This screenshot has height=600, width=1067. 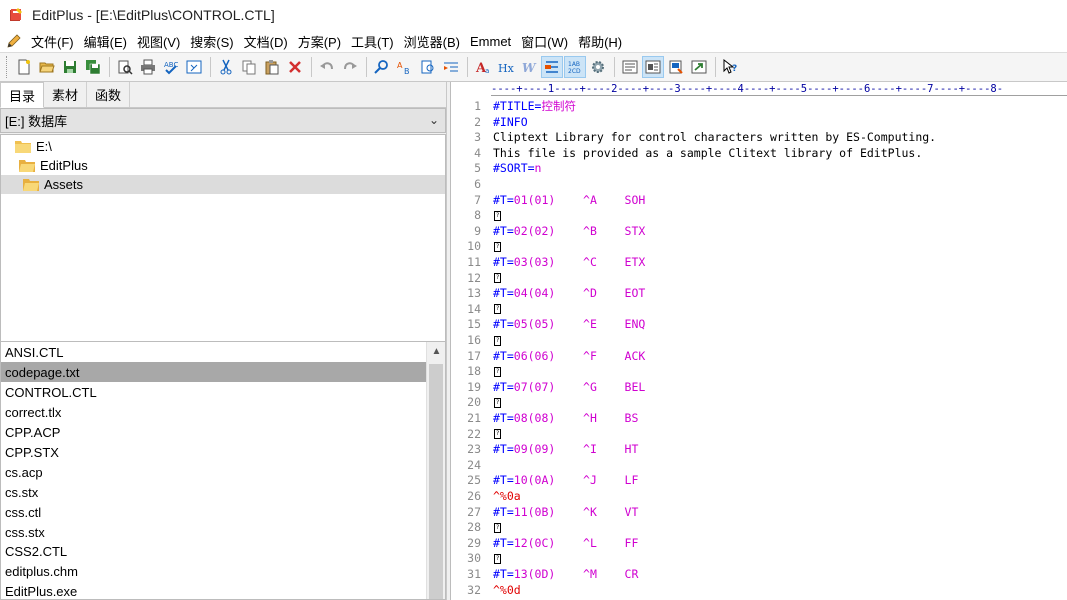 What do you see at coordinates (428, 67) in the screenshot?
I see `find-in-files-icon` at bounding box center [428, 67].